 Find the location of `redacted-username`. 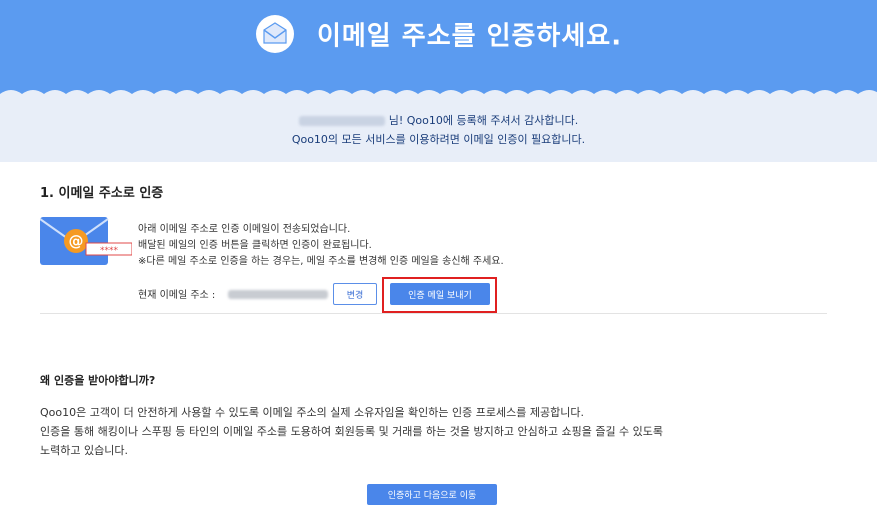

redacted-username is located at coordinates (341, 121).